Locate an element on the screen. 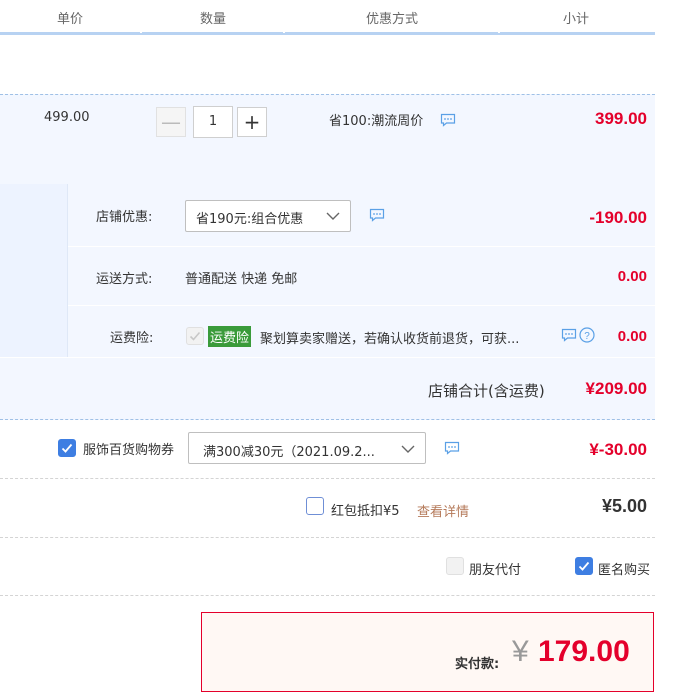 The width and height of the screenshot is (681, 692). insurance-badge: 运费险 is located at coordinates (230, 336).